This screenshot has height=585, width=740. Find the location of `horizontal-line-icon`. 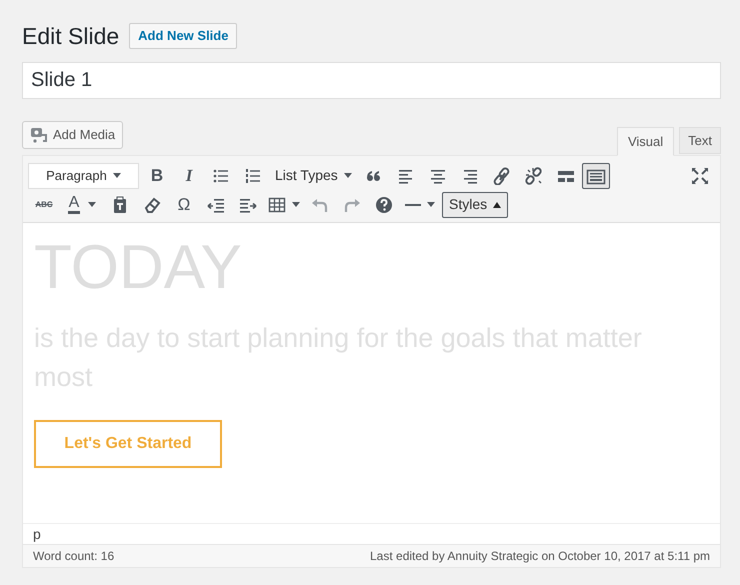

horizontal-line-icon is located at coordinates (413, 205).